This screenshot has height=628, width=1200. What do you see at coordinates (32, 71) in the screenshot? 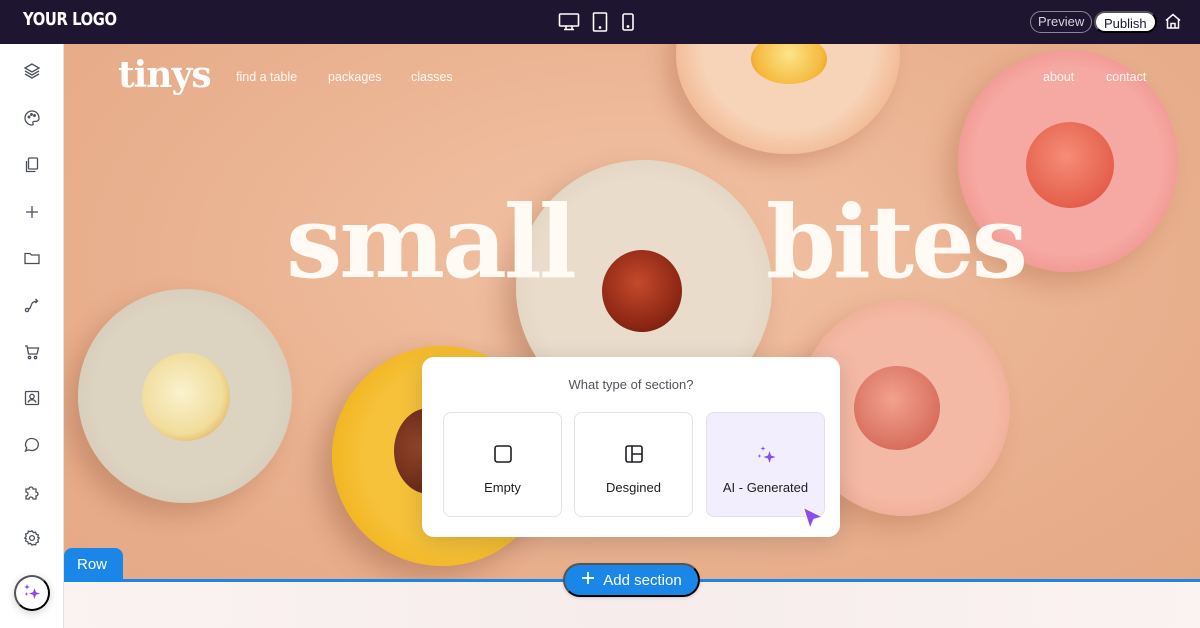
I see `layers-icon` at bounding box center [32, 71].